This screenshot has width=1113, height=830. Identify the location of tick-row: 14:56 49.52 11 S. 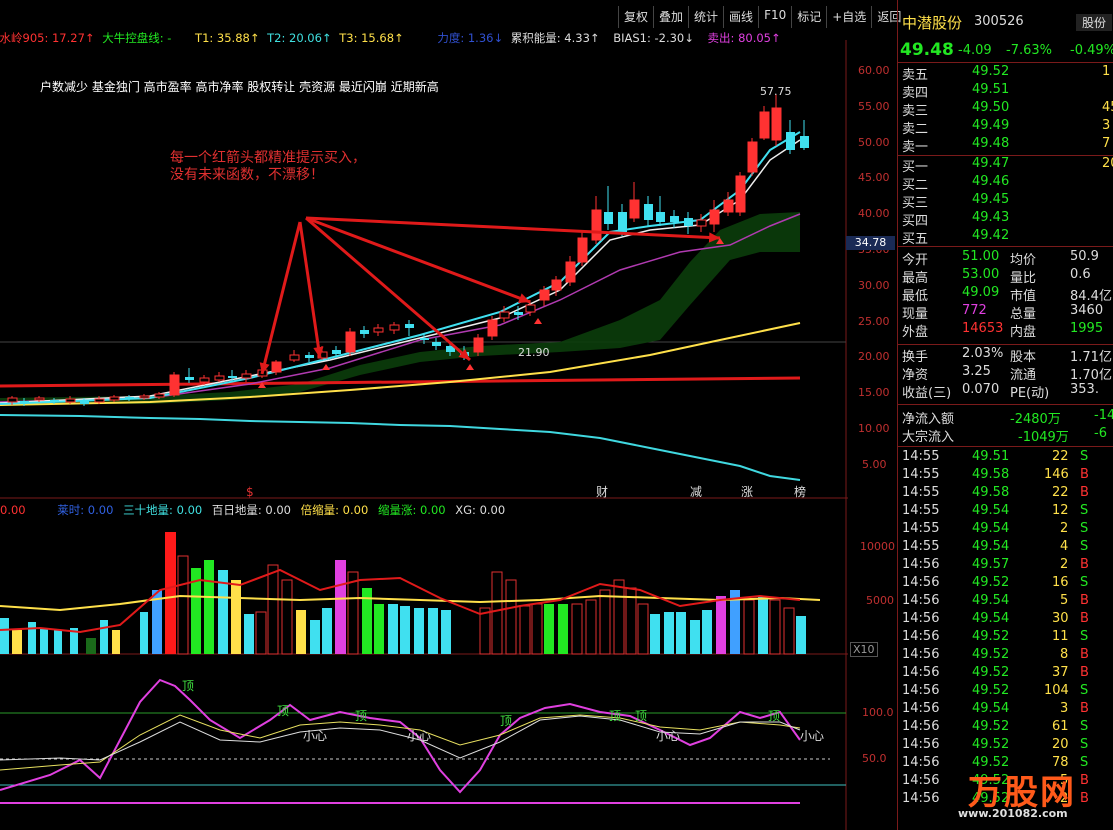
(1005, 638).